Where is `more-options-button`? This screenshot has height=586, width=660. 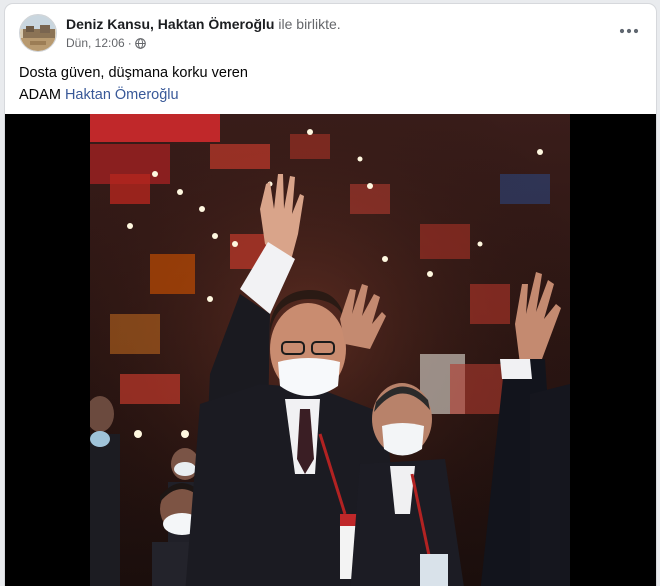 more-options-button is located at coordinates (629, 31).